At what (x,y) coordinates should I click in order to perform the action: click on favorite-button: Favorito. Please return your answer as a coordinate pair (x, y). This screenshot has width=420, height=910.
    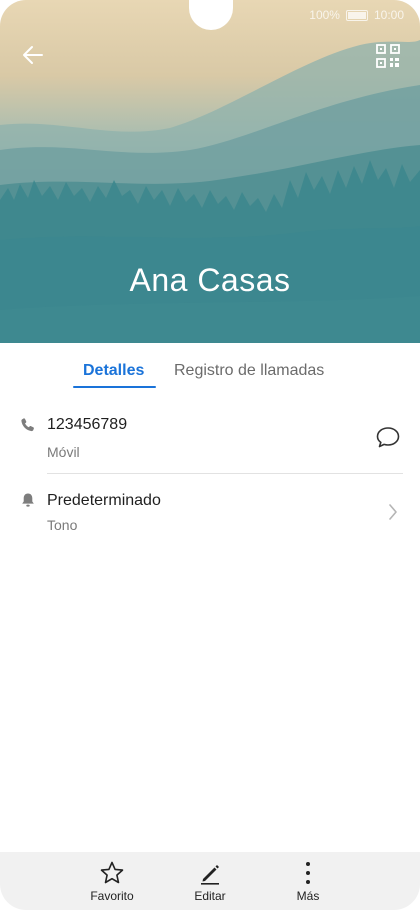
    Looking at the image, I should click on (112, 881).